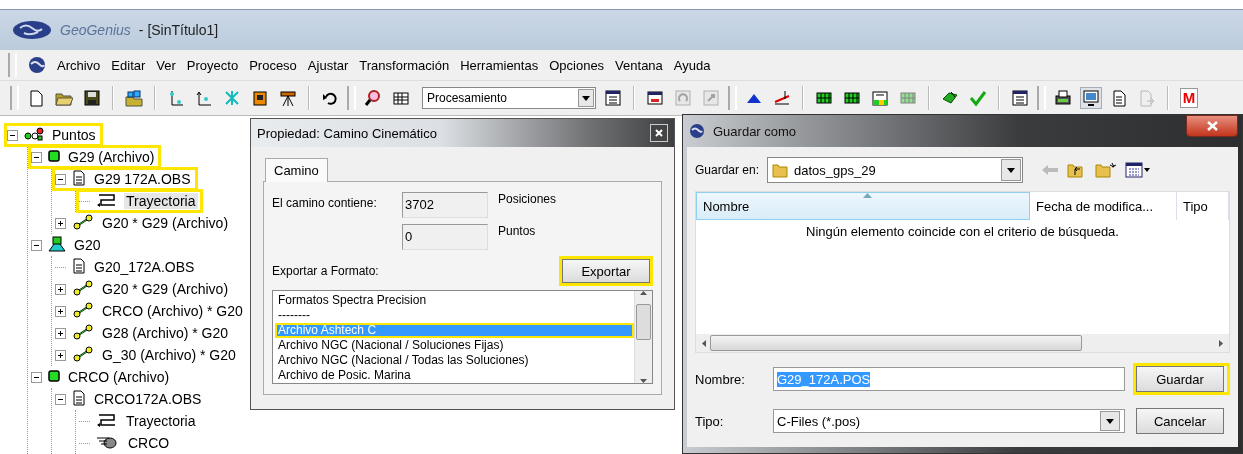 The width and height of the screenshot is (1243, 454). I want to click on menu-item: Transformación, so click(404, 65).